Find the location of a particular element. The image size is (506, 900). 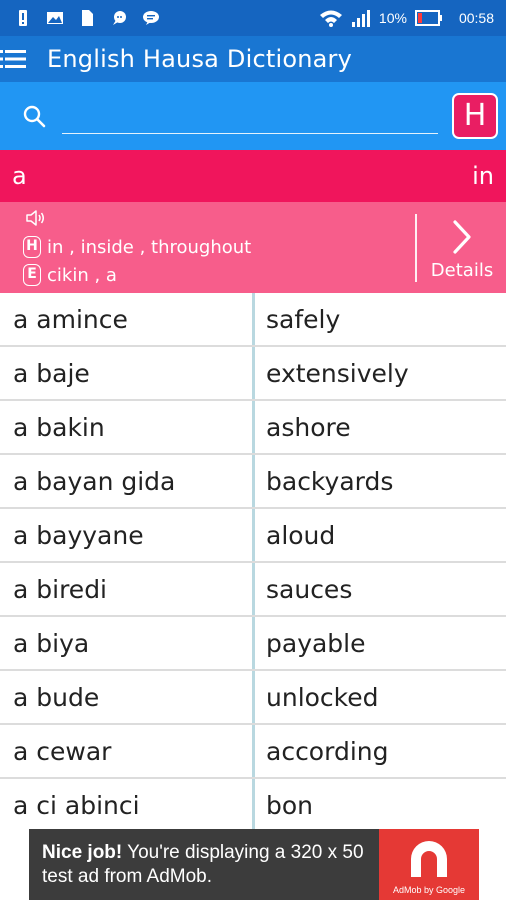

list-item: a ci abinci bon is located at coordinates (253, 804).